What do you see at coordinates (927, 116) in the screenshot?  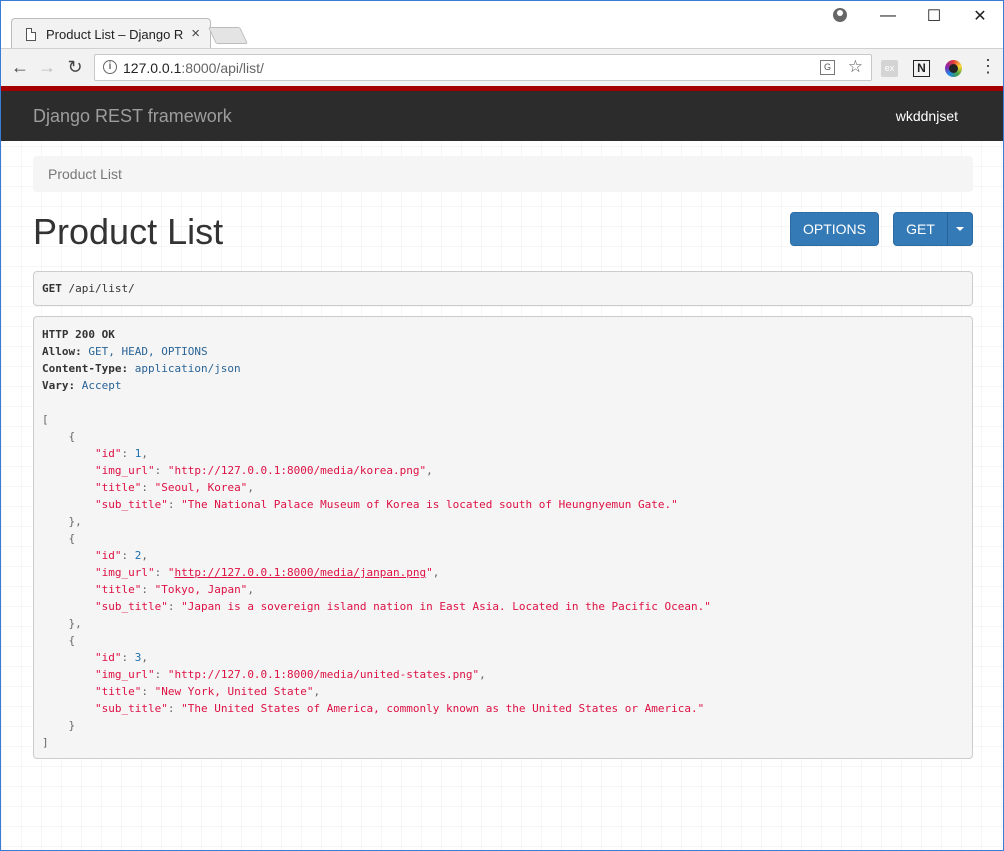 I see `user-menu: wkddnjset` at bounding box center [927, 116].